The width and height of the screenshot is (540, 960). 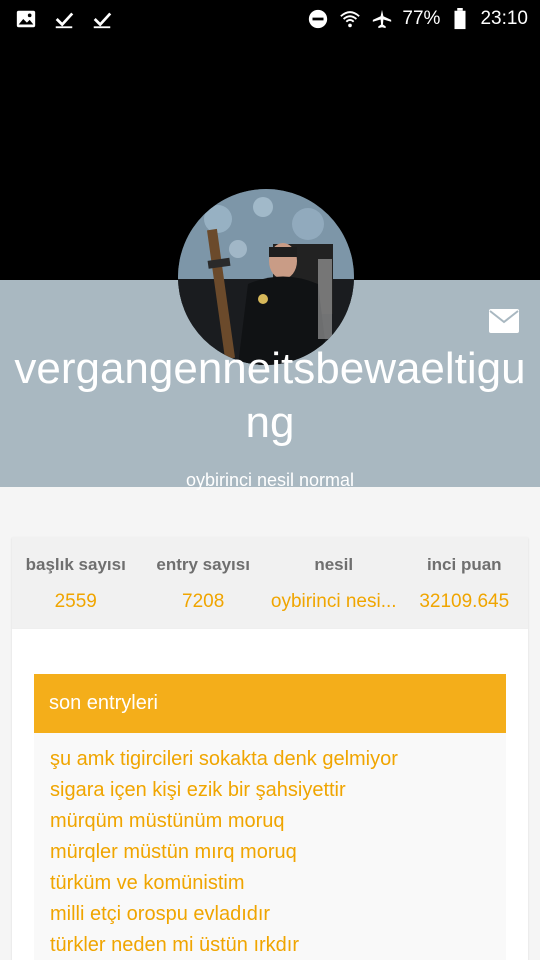 I want to click on mail-icon, so click(x=504, y=321).